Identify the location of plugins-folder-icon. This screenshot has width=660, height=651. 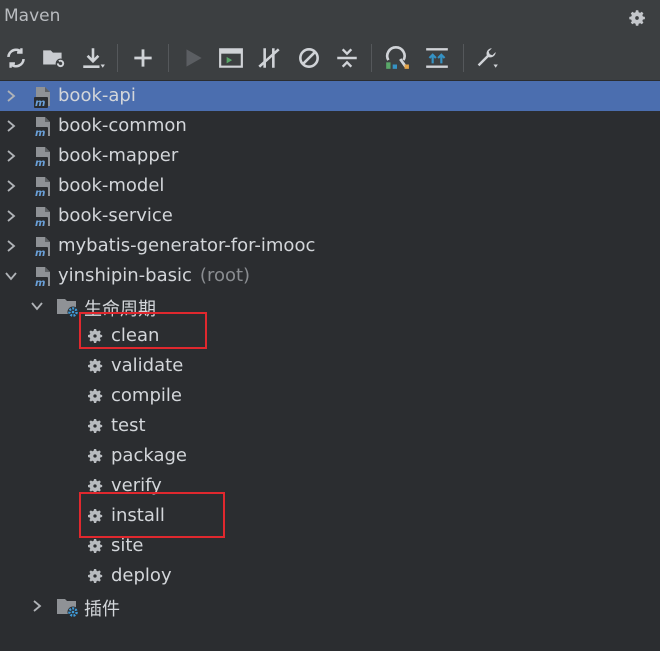
(68, 608).